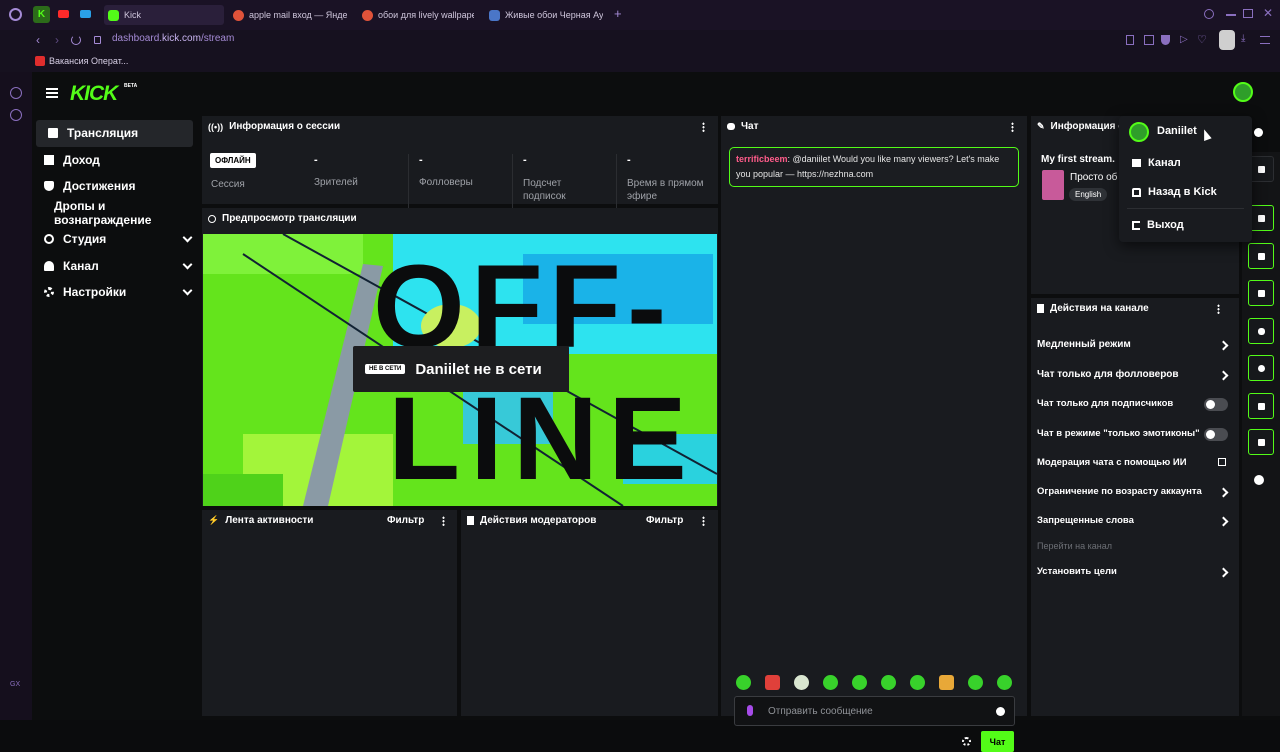 The image size is (1280, 752). I want to click on aria-icon, so click(16, 93).